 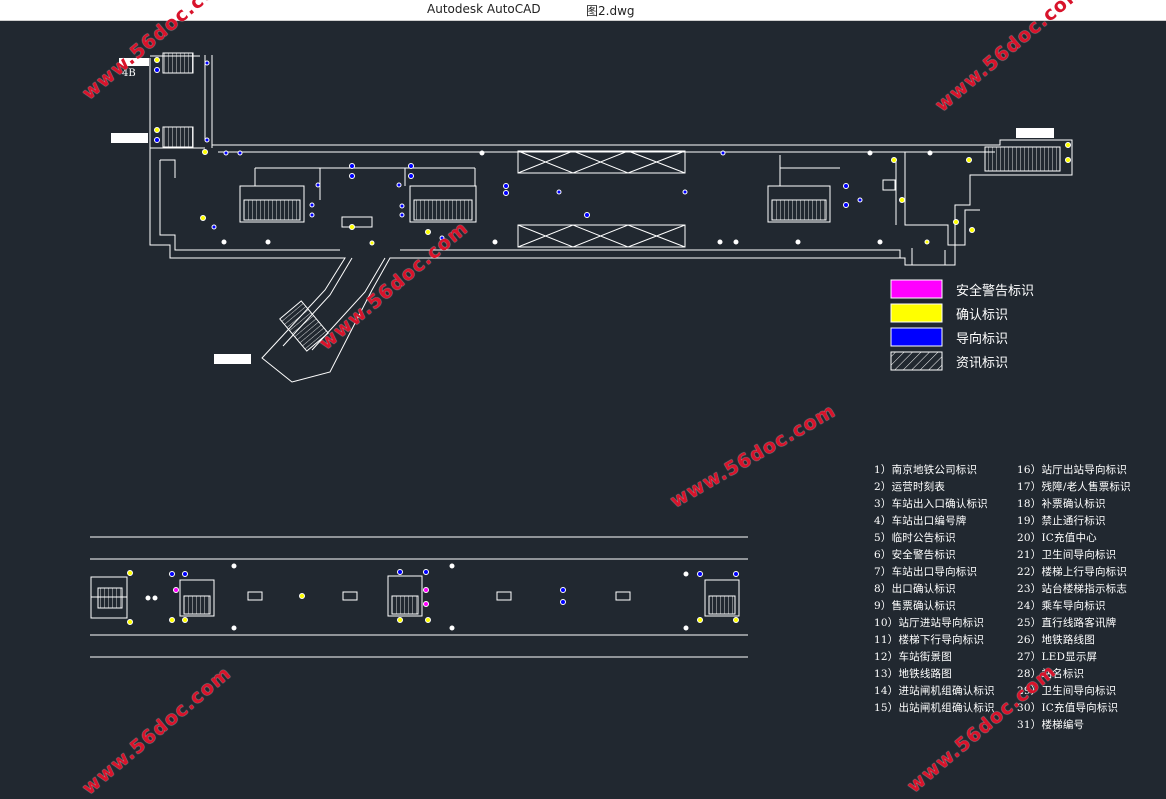 I want to click on stair-exit-4b-lower, so click(x=178, y=137).